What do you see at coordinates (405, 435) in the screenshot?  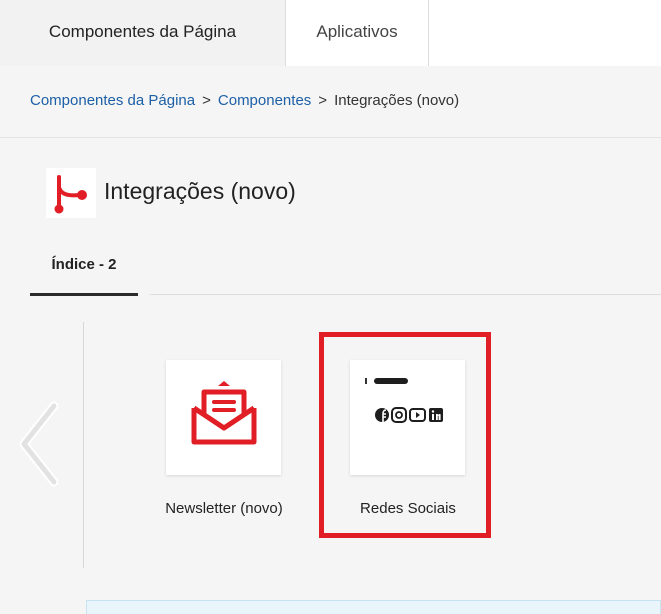 I see `selection-highlight-frame` at bounding box center [405, 435].